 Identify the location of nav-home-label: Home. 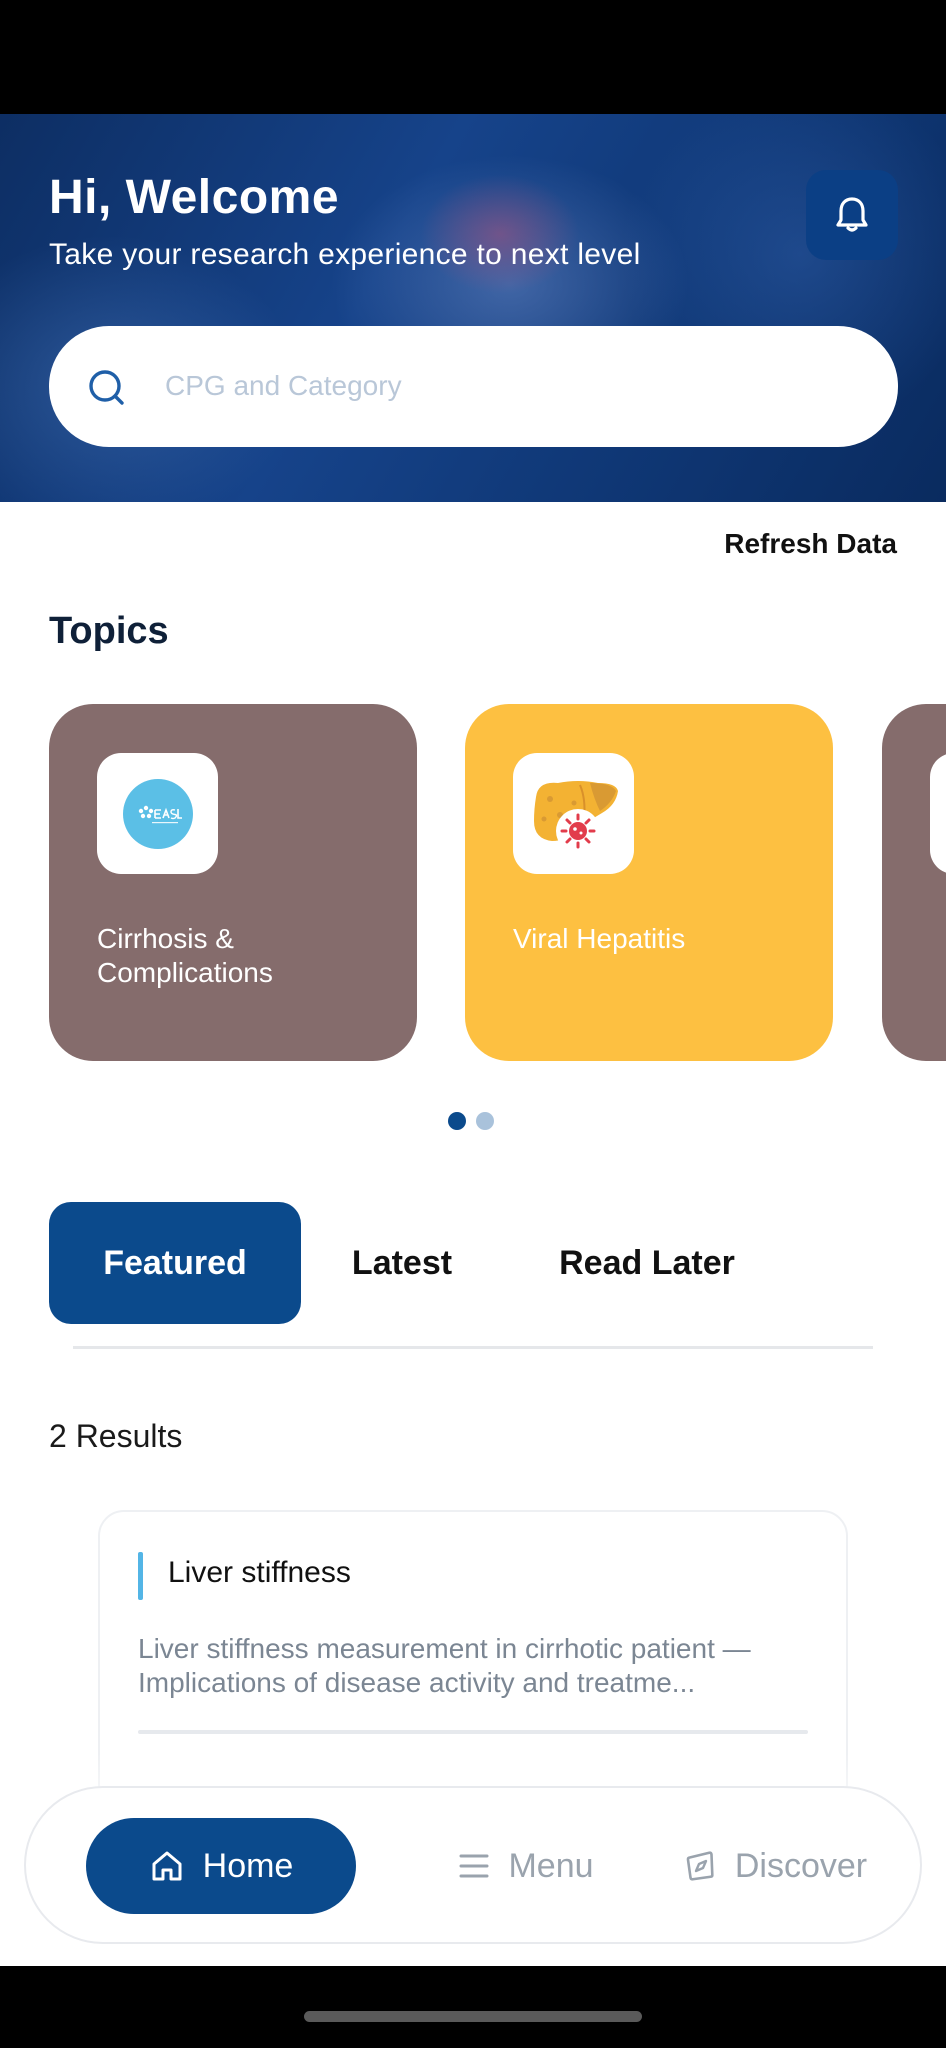
(248, 1865).